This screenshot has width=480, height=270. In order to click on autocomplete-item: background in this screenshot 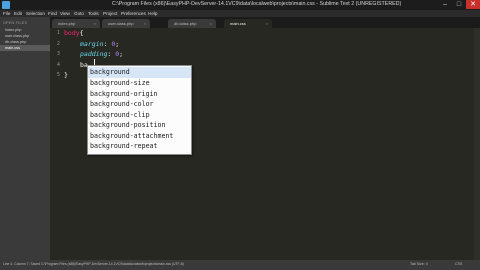, I will do `click(139, 72)`.